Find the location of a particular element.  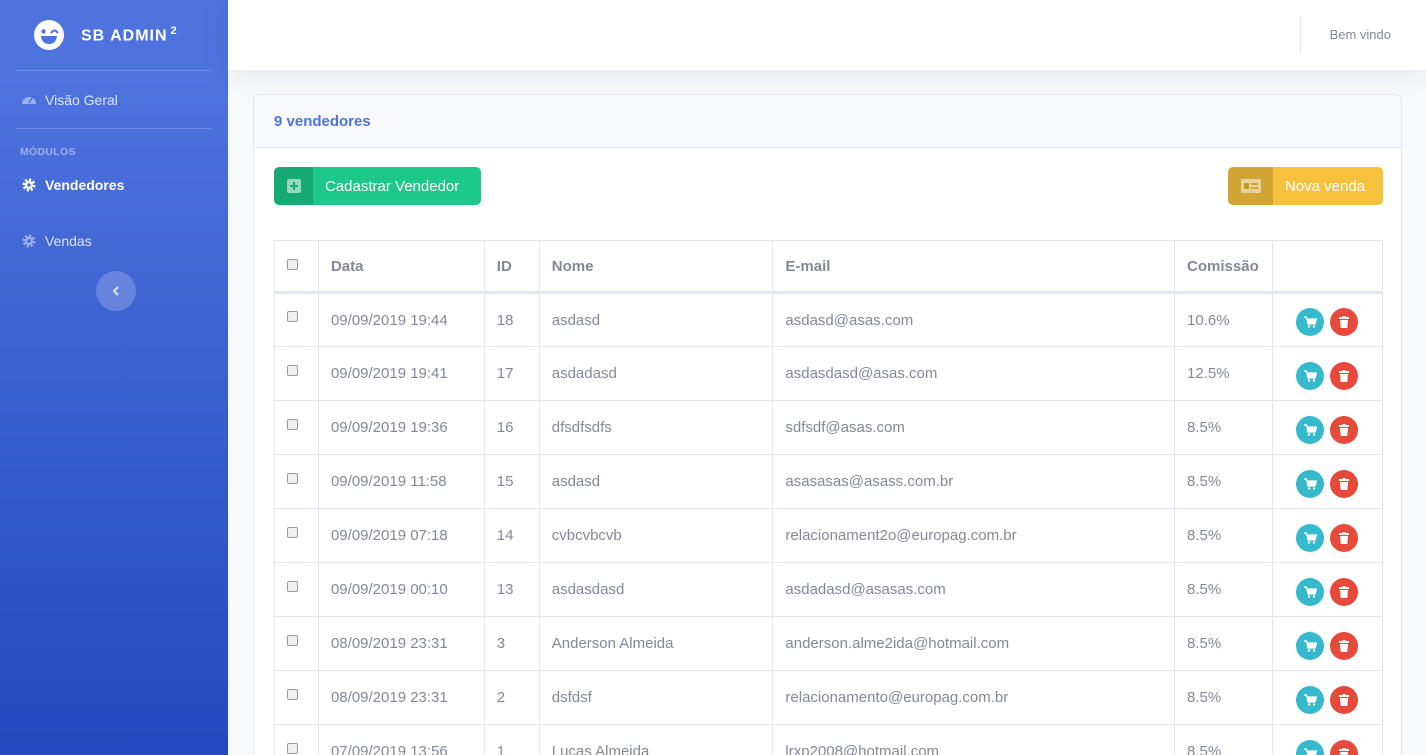

cell-id: 15 is located at coordinates (511, 481).